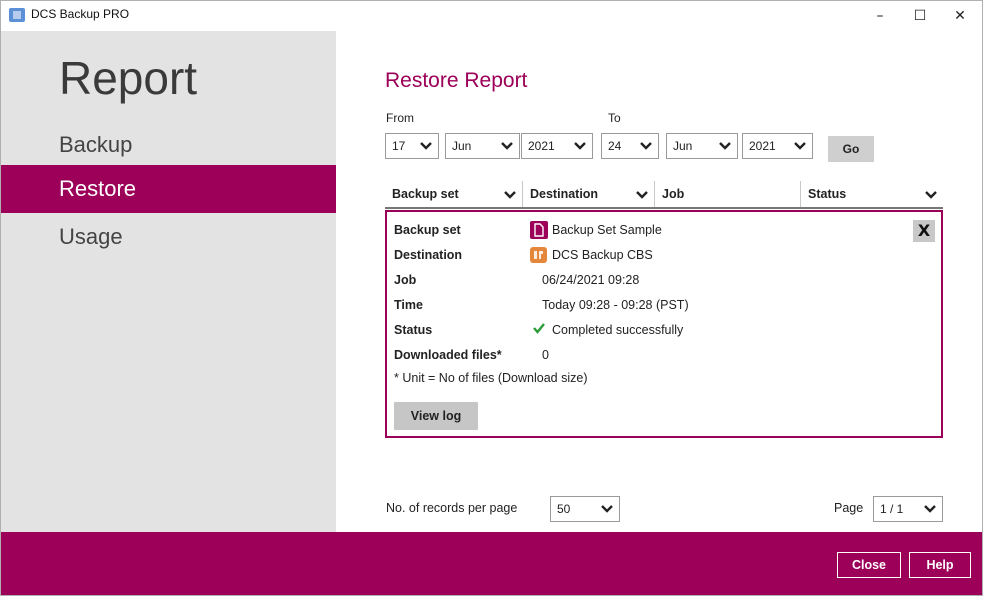 This screenshot has width=983, height=596. I want to click on column-header-label: Backup set, so click(425, 194).